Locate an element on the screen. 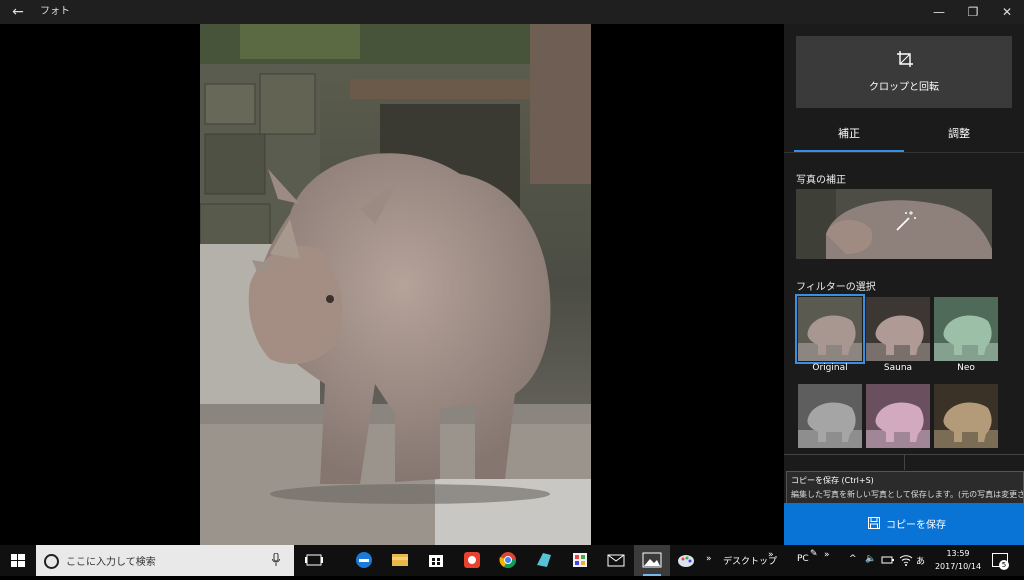  filter-sauna-label: Sauna is located at coordinates (898, 368).